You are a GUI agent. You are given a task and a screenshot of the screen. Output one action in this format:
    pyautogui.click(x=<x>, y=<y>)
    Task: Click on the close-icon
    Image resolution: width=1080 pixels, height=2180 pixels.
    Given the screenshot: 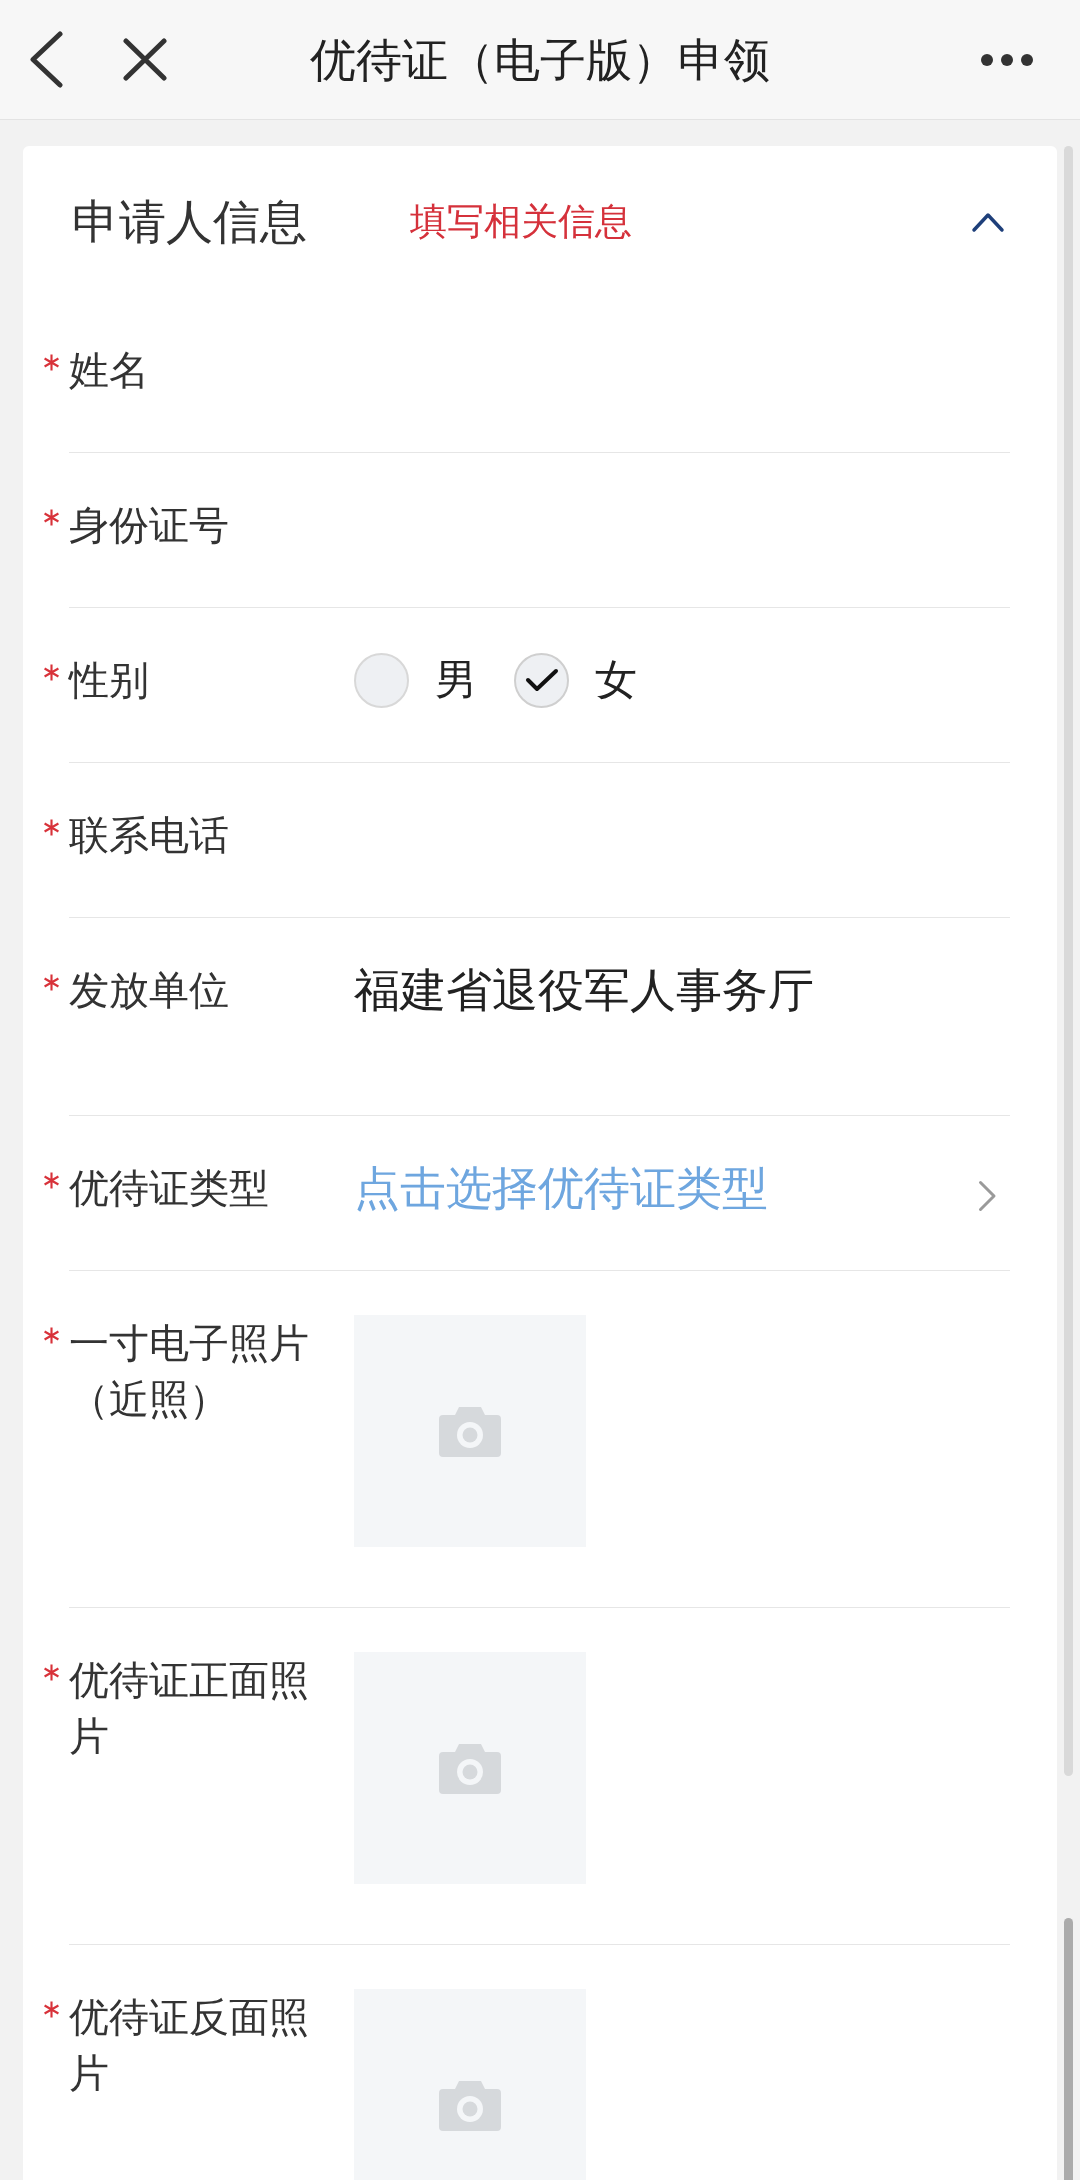 What is the action you would take?
    pyautogui.click(x=145, y=59)
    